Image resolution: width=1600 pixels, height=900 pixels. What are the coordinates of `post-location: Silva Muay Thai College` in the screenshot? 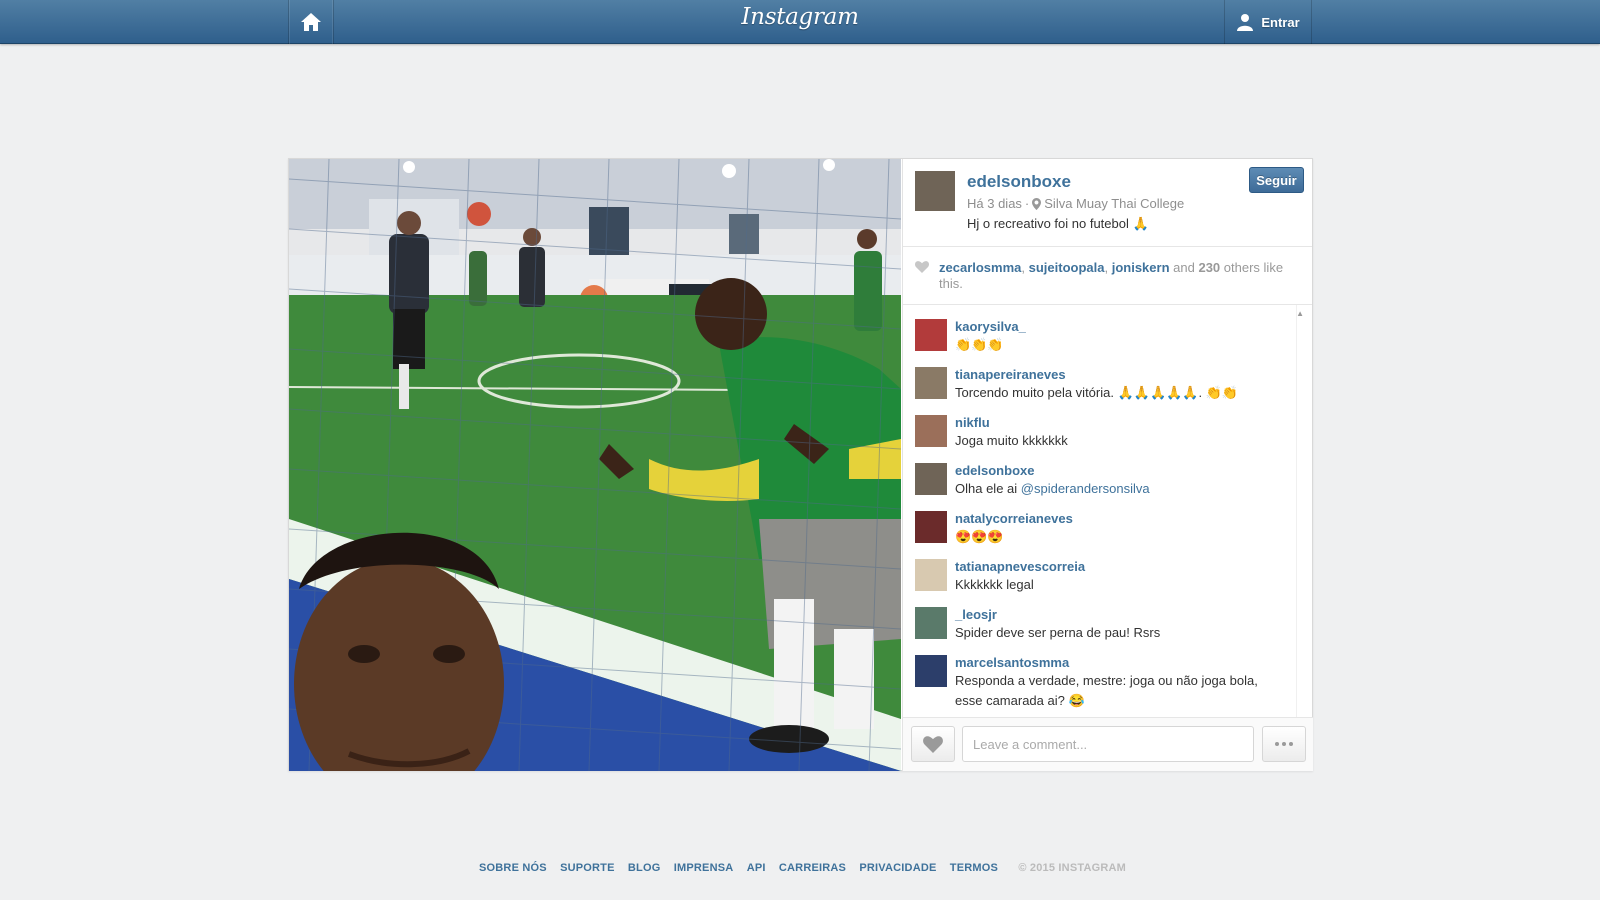 It's located at (1114, 203).